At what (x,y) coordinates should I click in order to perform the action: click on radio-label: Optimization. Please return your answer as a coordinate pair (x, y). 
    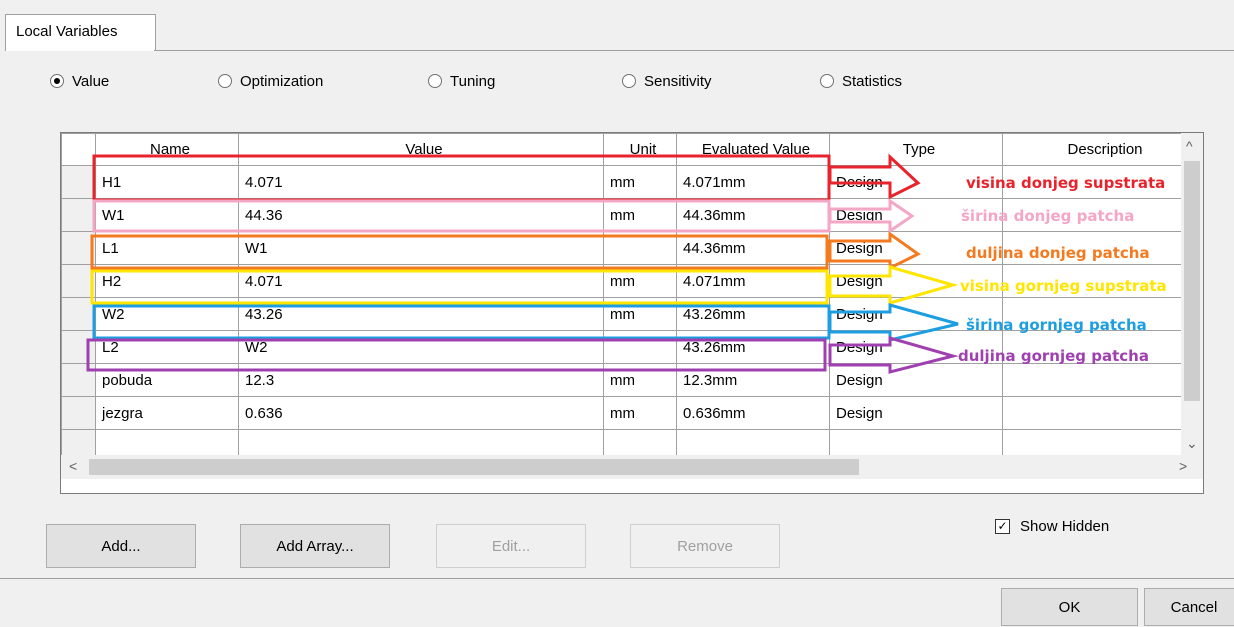
    Looking at the image, I should click on (282, 81).